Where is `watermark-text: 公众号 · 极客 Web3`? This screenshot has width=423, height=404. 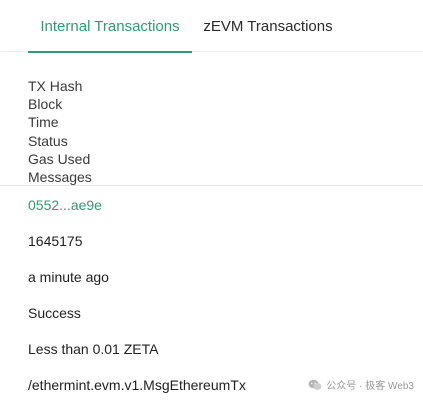 watermark-text: 公众号 · 极客 Web3 is located at coordinates (370, 386).